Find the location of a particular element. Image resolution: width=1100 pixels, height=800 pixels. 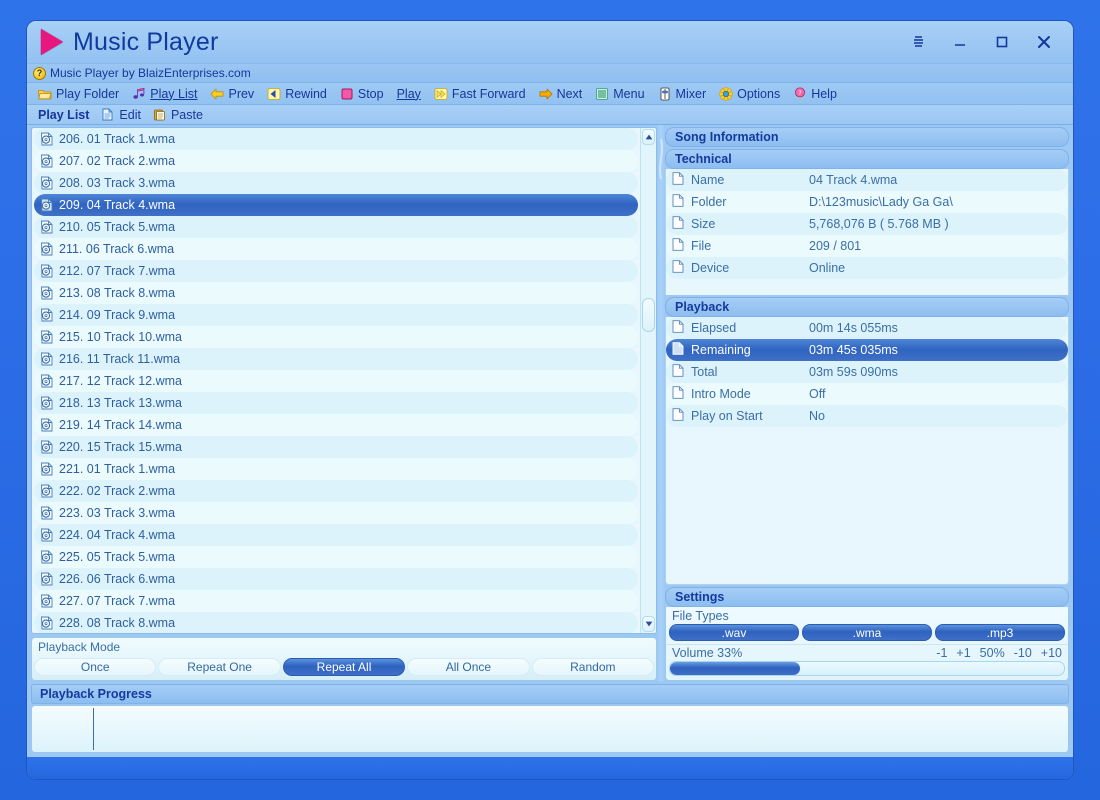

playlist-toolbar-edit: Edit is located at coordinates (121, 115).